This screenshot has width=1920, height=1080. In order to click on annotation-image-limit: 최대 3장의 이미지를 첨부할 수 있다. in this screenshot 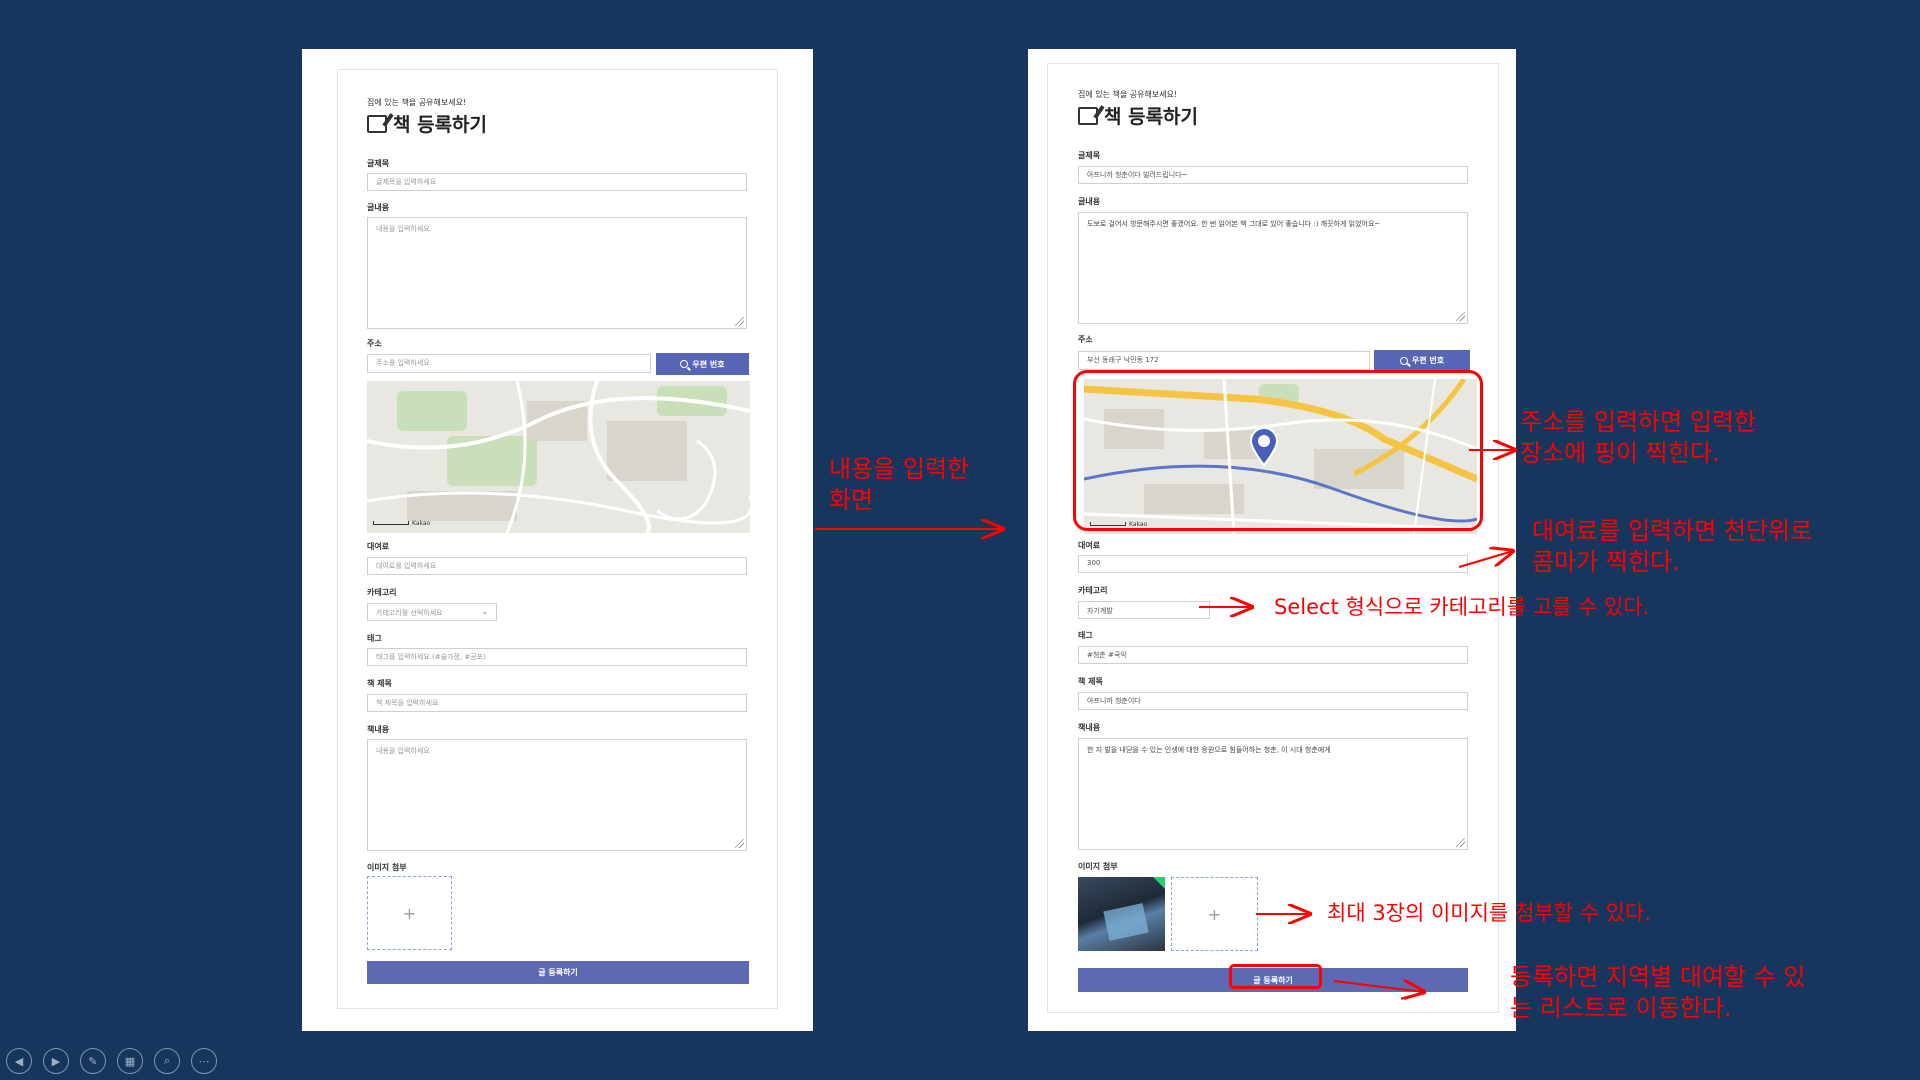, I will do `click(1489, 913)`.